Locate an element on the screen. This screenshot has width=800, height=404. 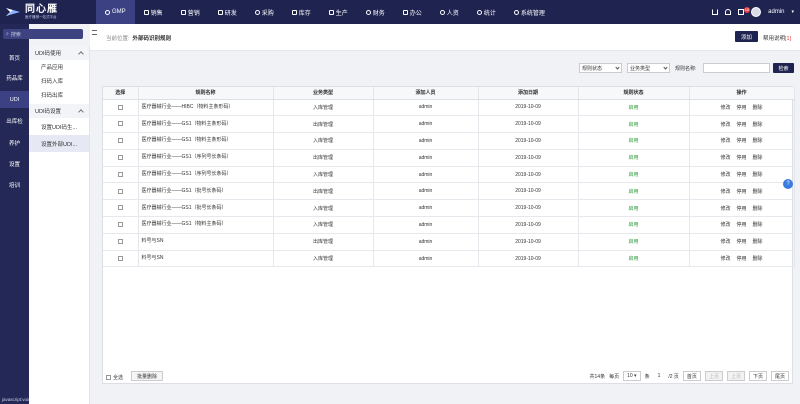
prev-page-button-2: 上页 is located at coordinates (735, 376).